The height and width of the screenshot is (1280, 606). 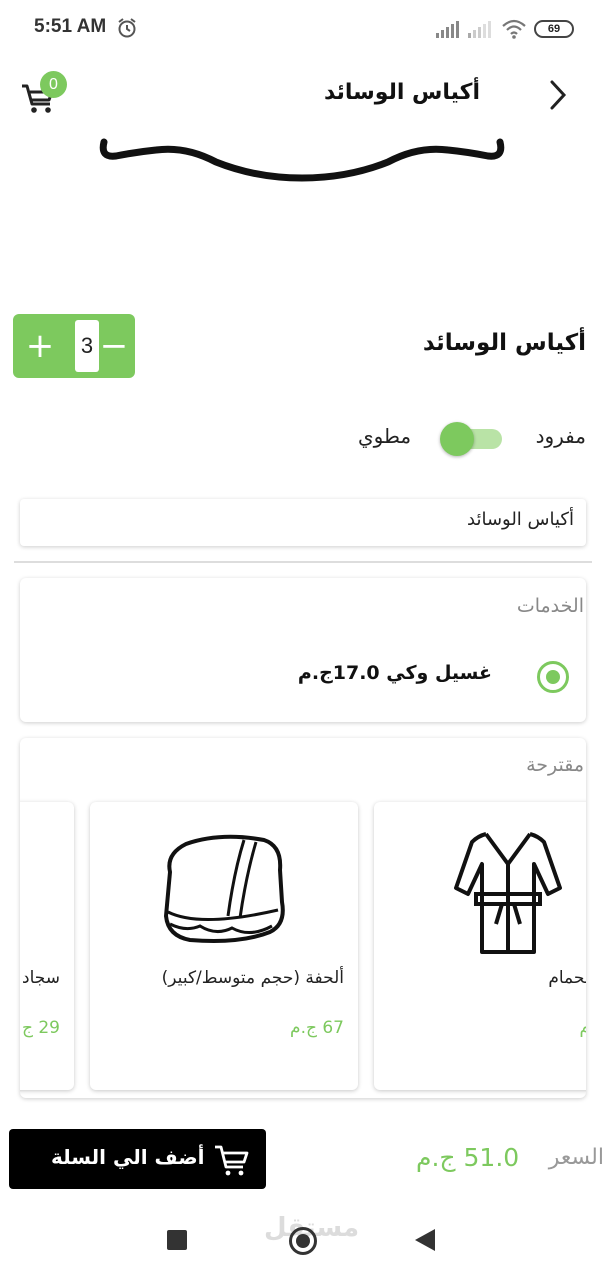 I want to click on suggested-item-name: سجاد, so click(x=41, y=978).